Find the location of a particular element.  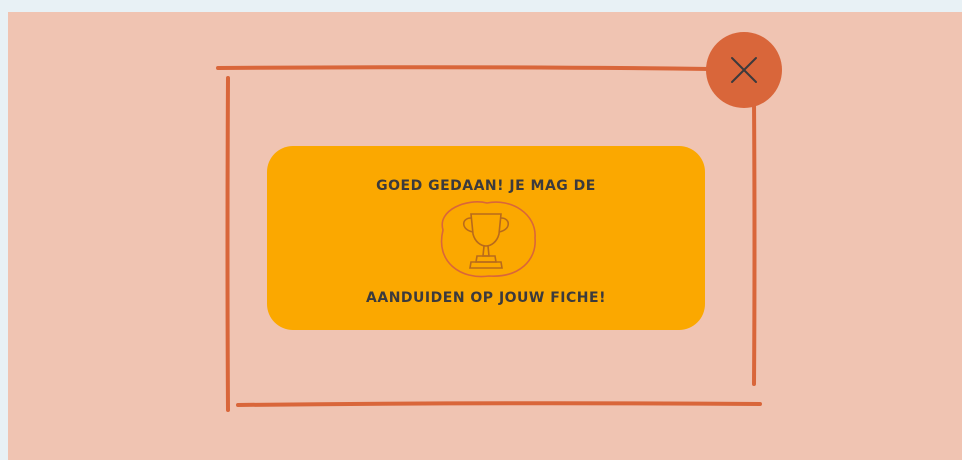

close-button is located at coordinates (744, 70).